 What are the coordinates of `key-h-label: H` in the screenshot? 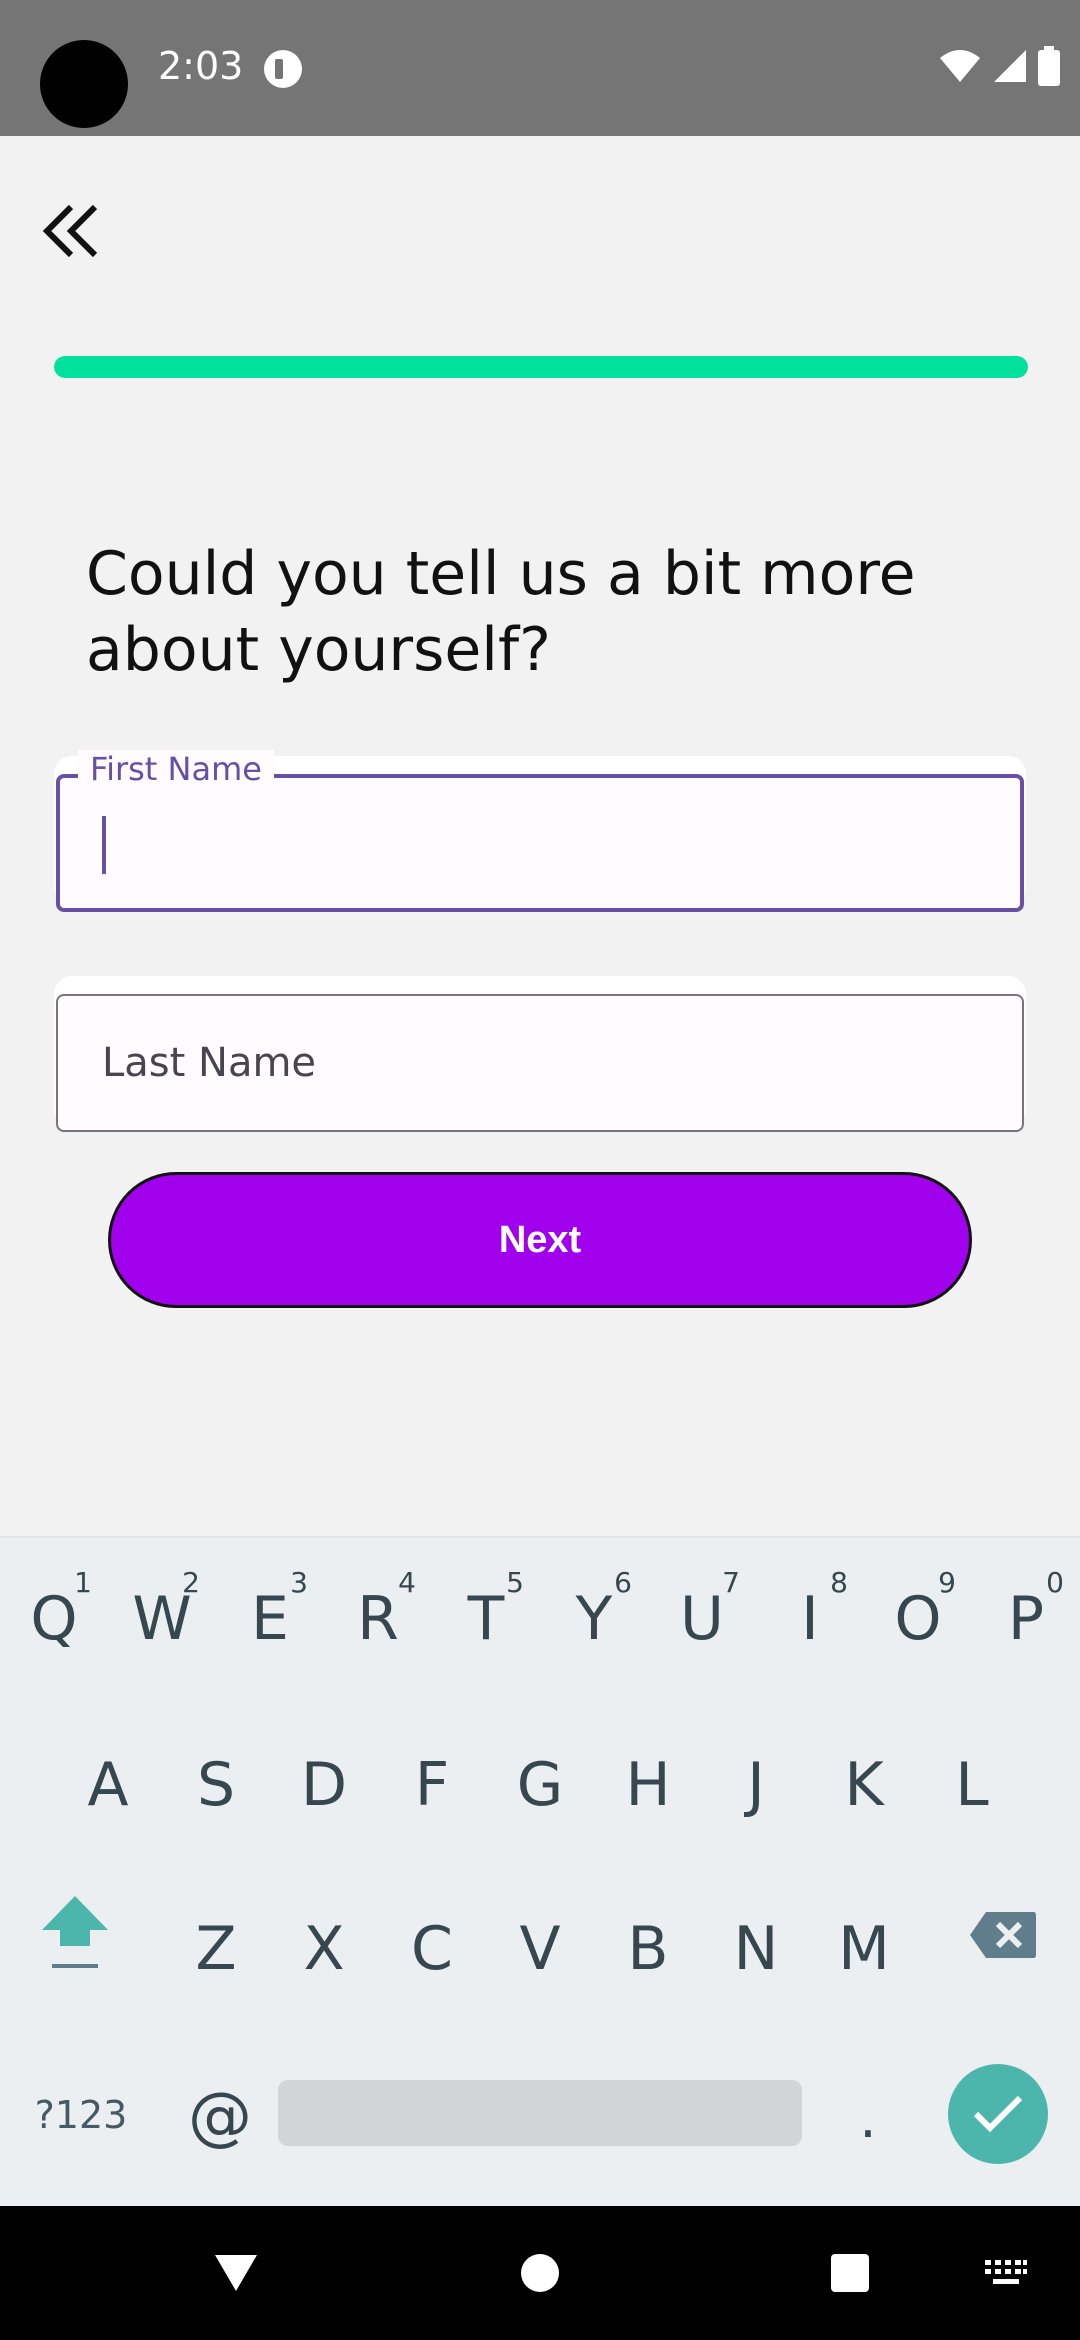 It's located at (648, 1785).